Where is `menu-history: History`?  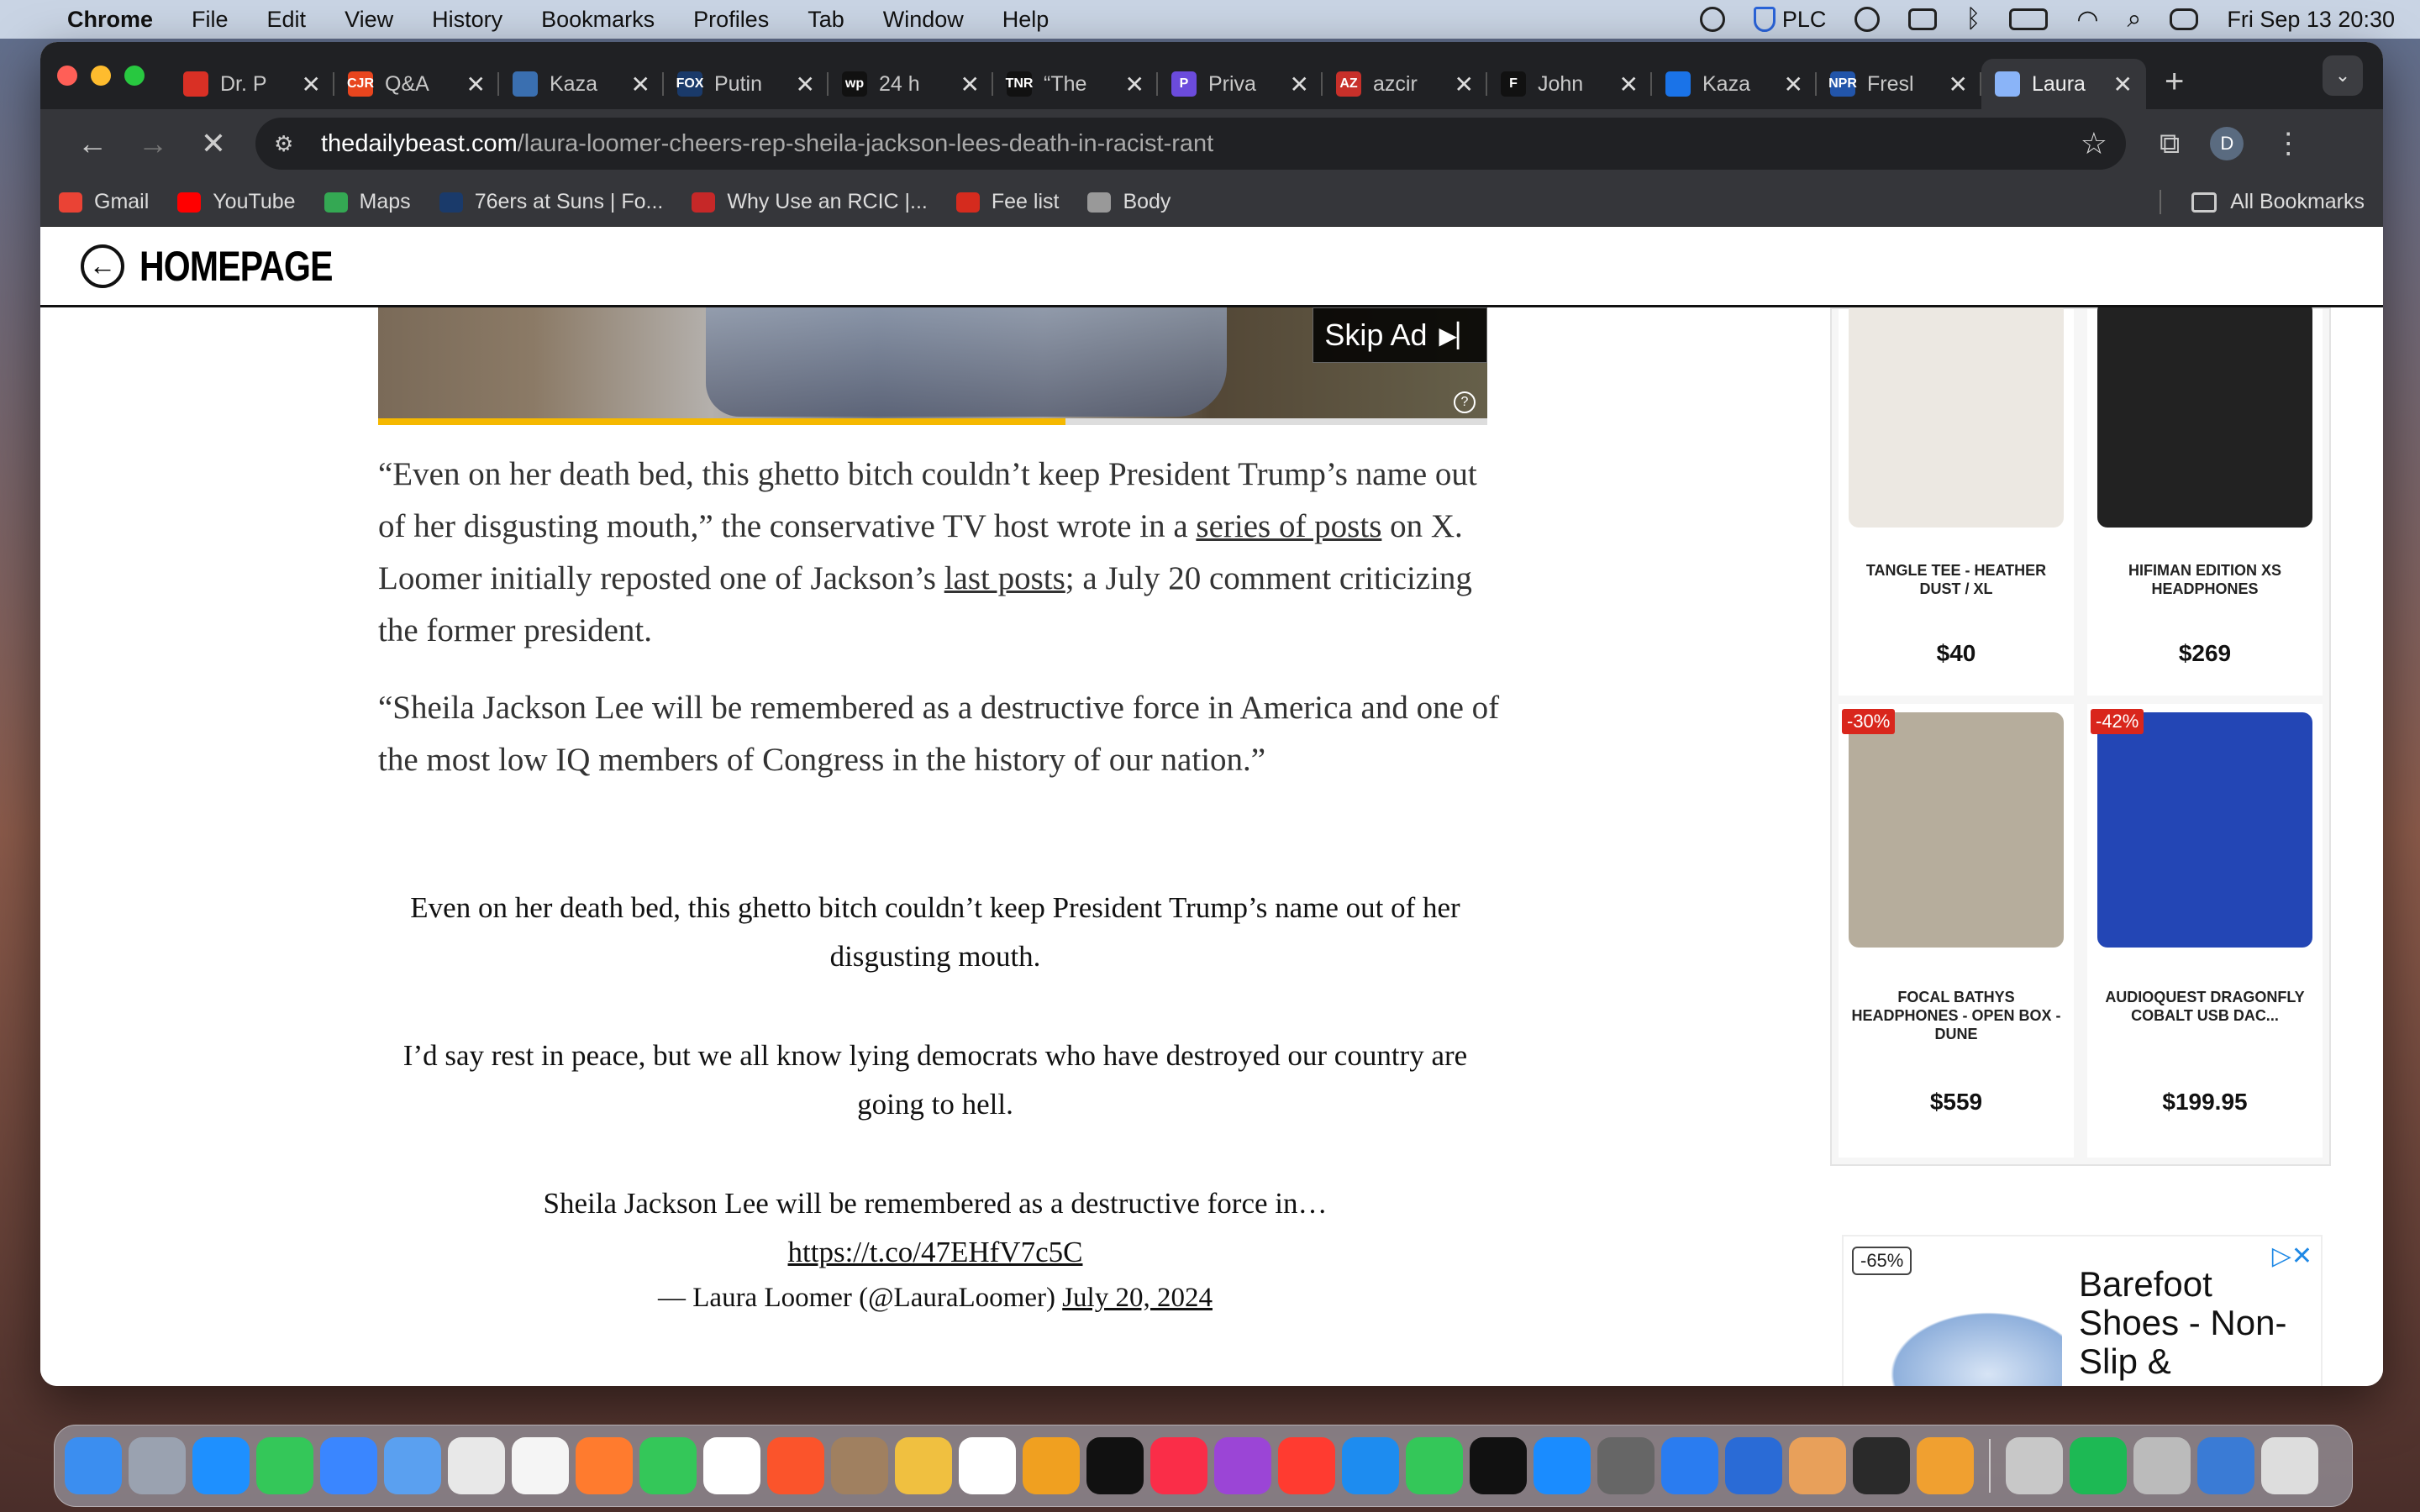 menu-history: History is located at coordinates (467, 20).